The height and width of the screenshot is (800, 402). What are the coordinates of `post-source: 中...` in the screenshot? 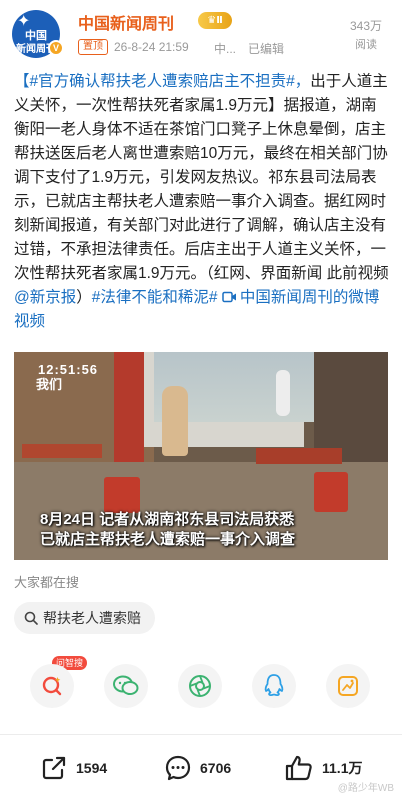 It's located at (225, 49).